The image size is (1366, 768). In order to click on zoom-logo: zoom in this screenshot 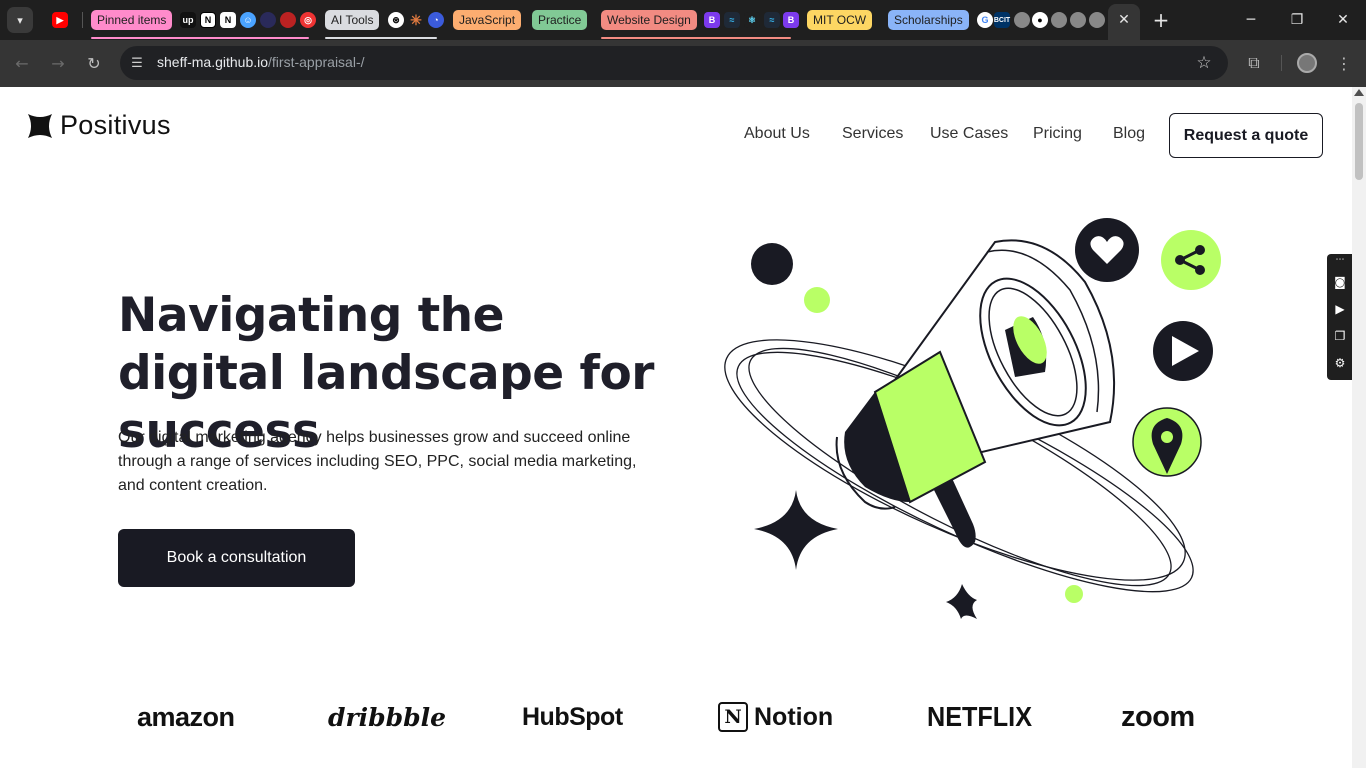, I will do `click(1158, 716)`.